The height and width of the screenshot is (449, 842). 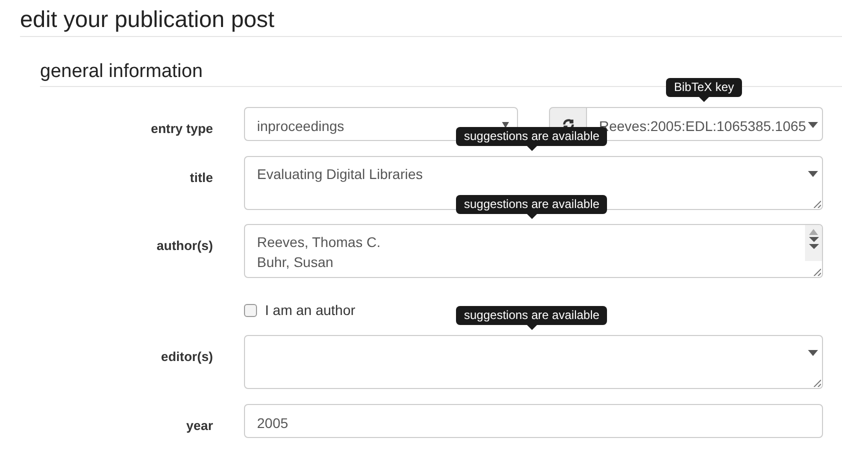 What do you see at coordinates (533, 251) in the screenshot?
I see `text-area: Reeves, Thomas C. Buhr, Susan` at bounding box center [533, 251].